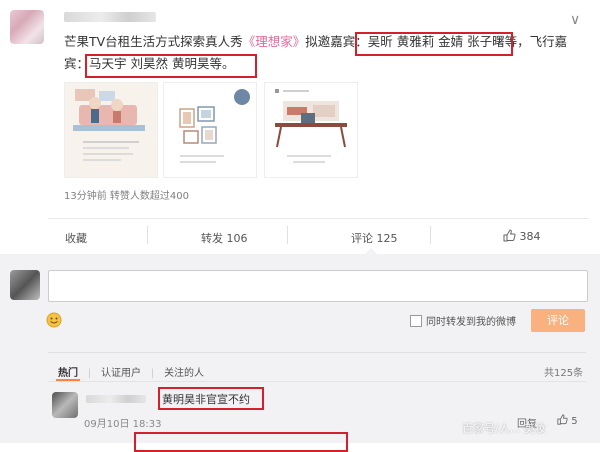 This screenshot has height=452, width=600. What do you see at coordinates (27, 27) in the screenshot?
I see `author-avatar` at bounding box center [27, 27].